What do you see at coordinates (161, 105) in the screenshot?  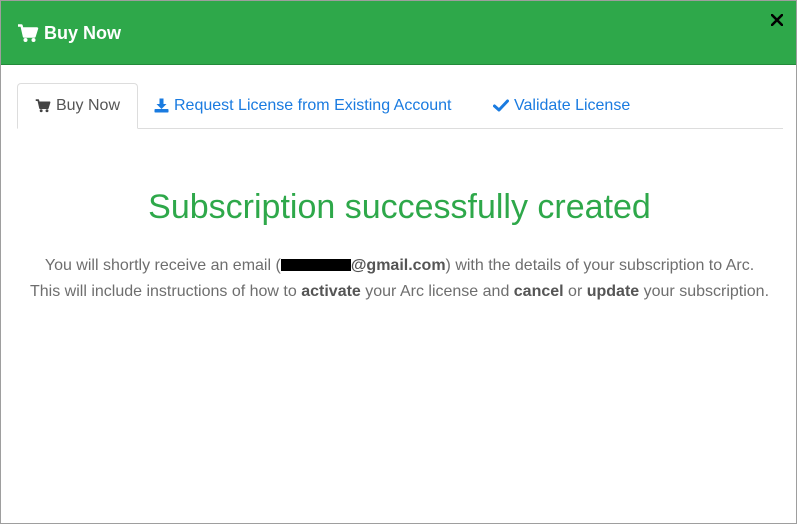 I see `download-icon` at bounding box center [161, 105].